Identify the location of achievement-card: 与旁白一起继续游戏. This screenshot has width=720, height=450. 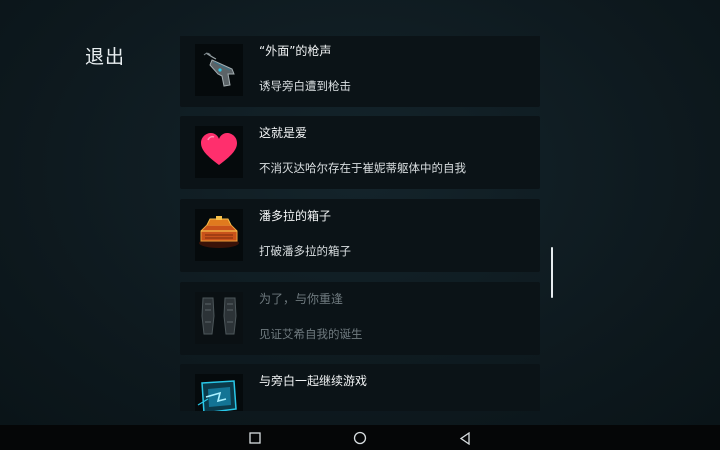
(360, 387).